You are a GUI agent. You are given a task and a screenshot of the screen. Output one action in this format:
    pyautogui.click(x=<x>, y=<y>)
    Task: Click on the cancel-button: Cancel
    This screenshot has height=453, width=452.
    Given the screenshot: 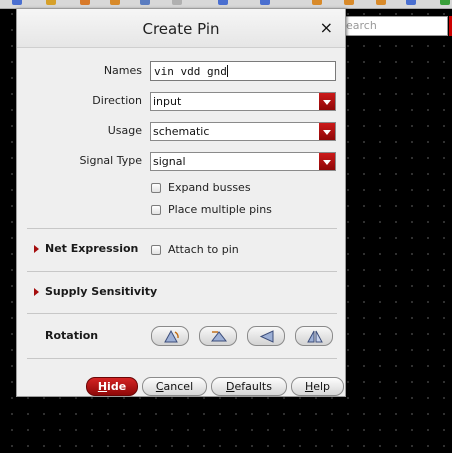 What is the action you would take?
    pyautogui.click(x=174, y=386)
    